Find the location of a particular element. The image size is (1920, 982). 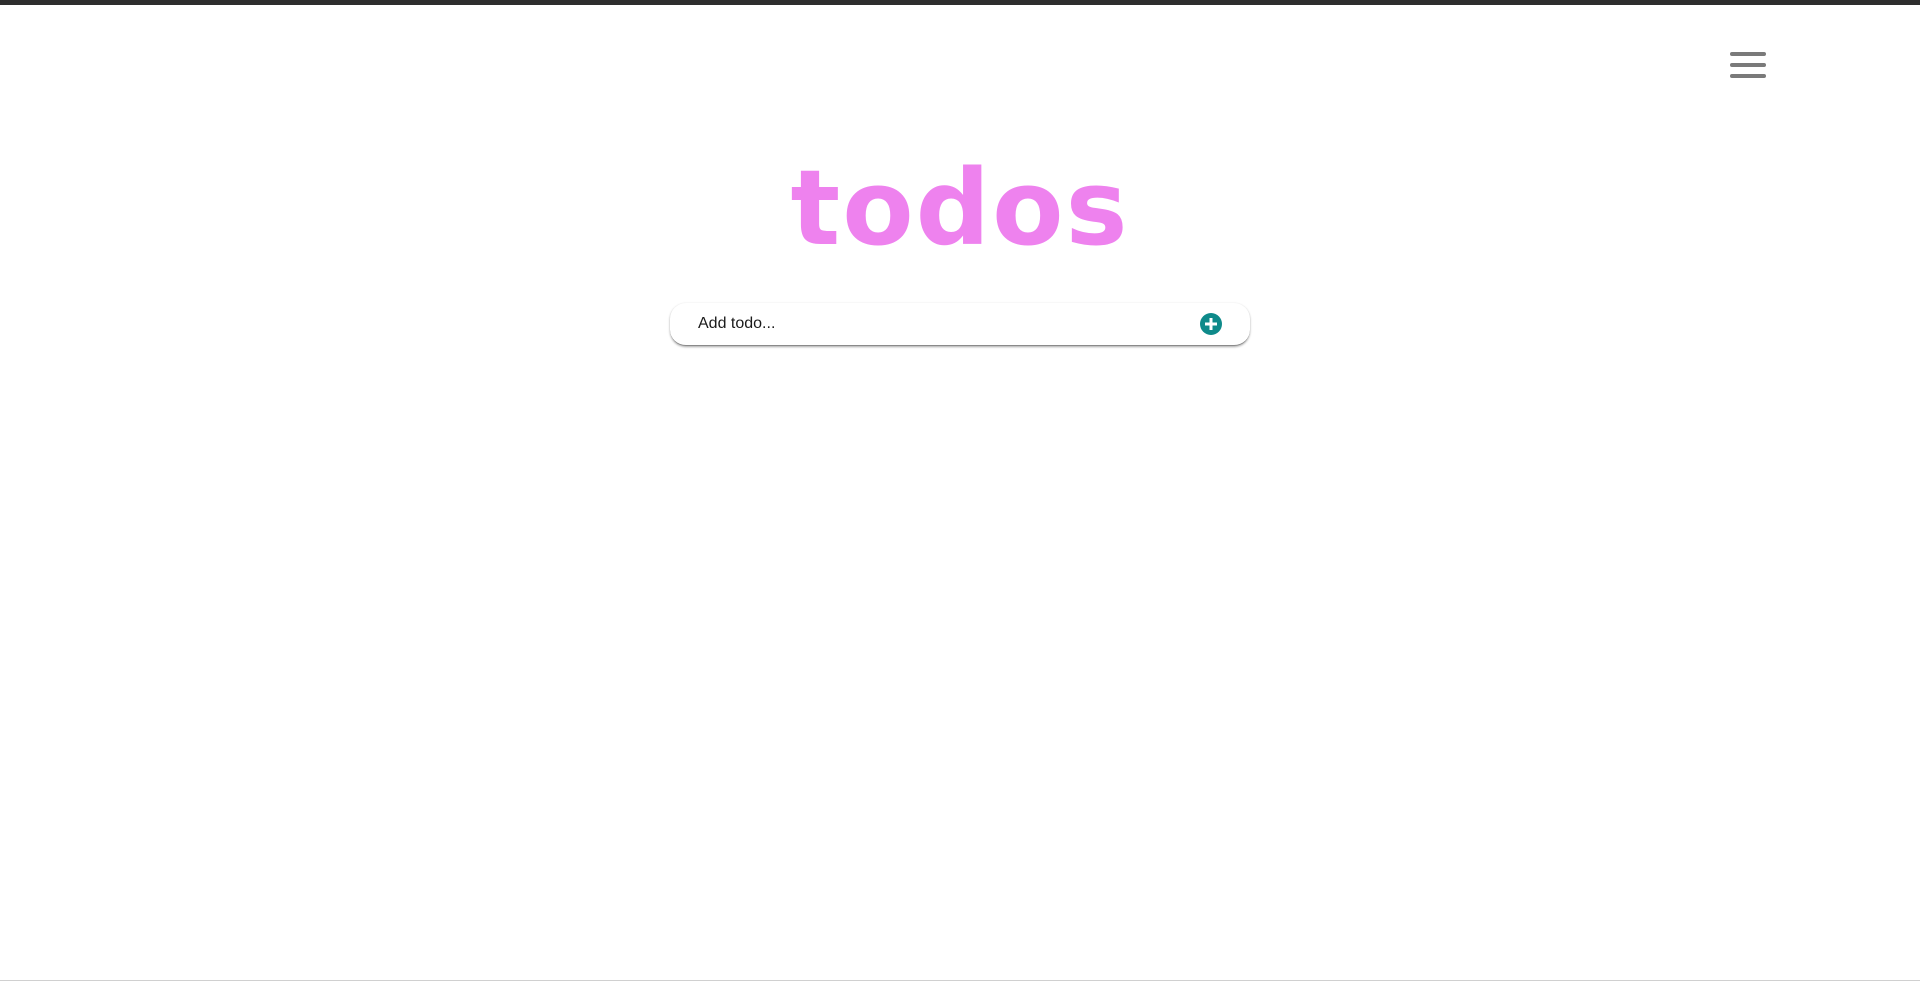

page-title: todos is located at coordinates (960, 208).